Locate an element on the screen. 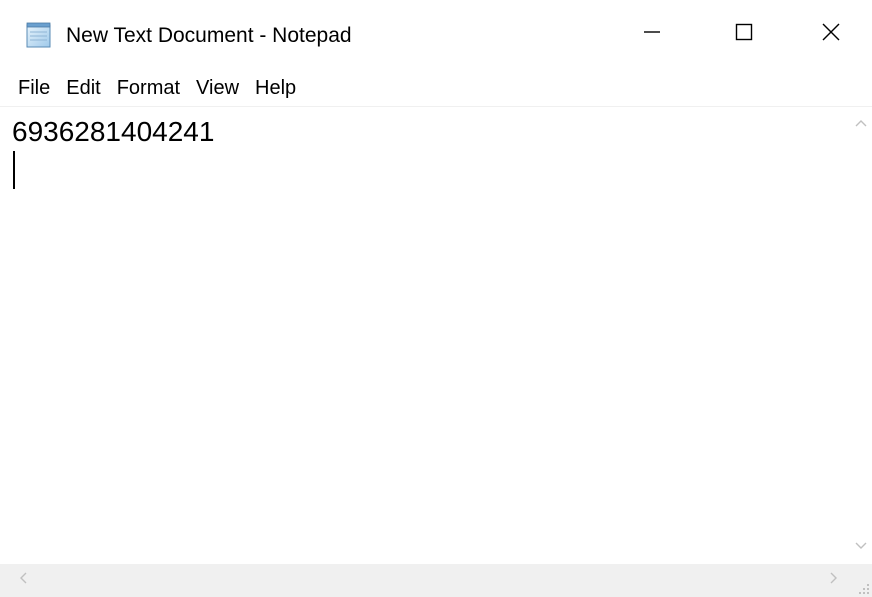 The height and width of the screenshot is (597, 872). menu-help: Help is located at coordinates (275, 88).